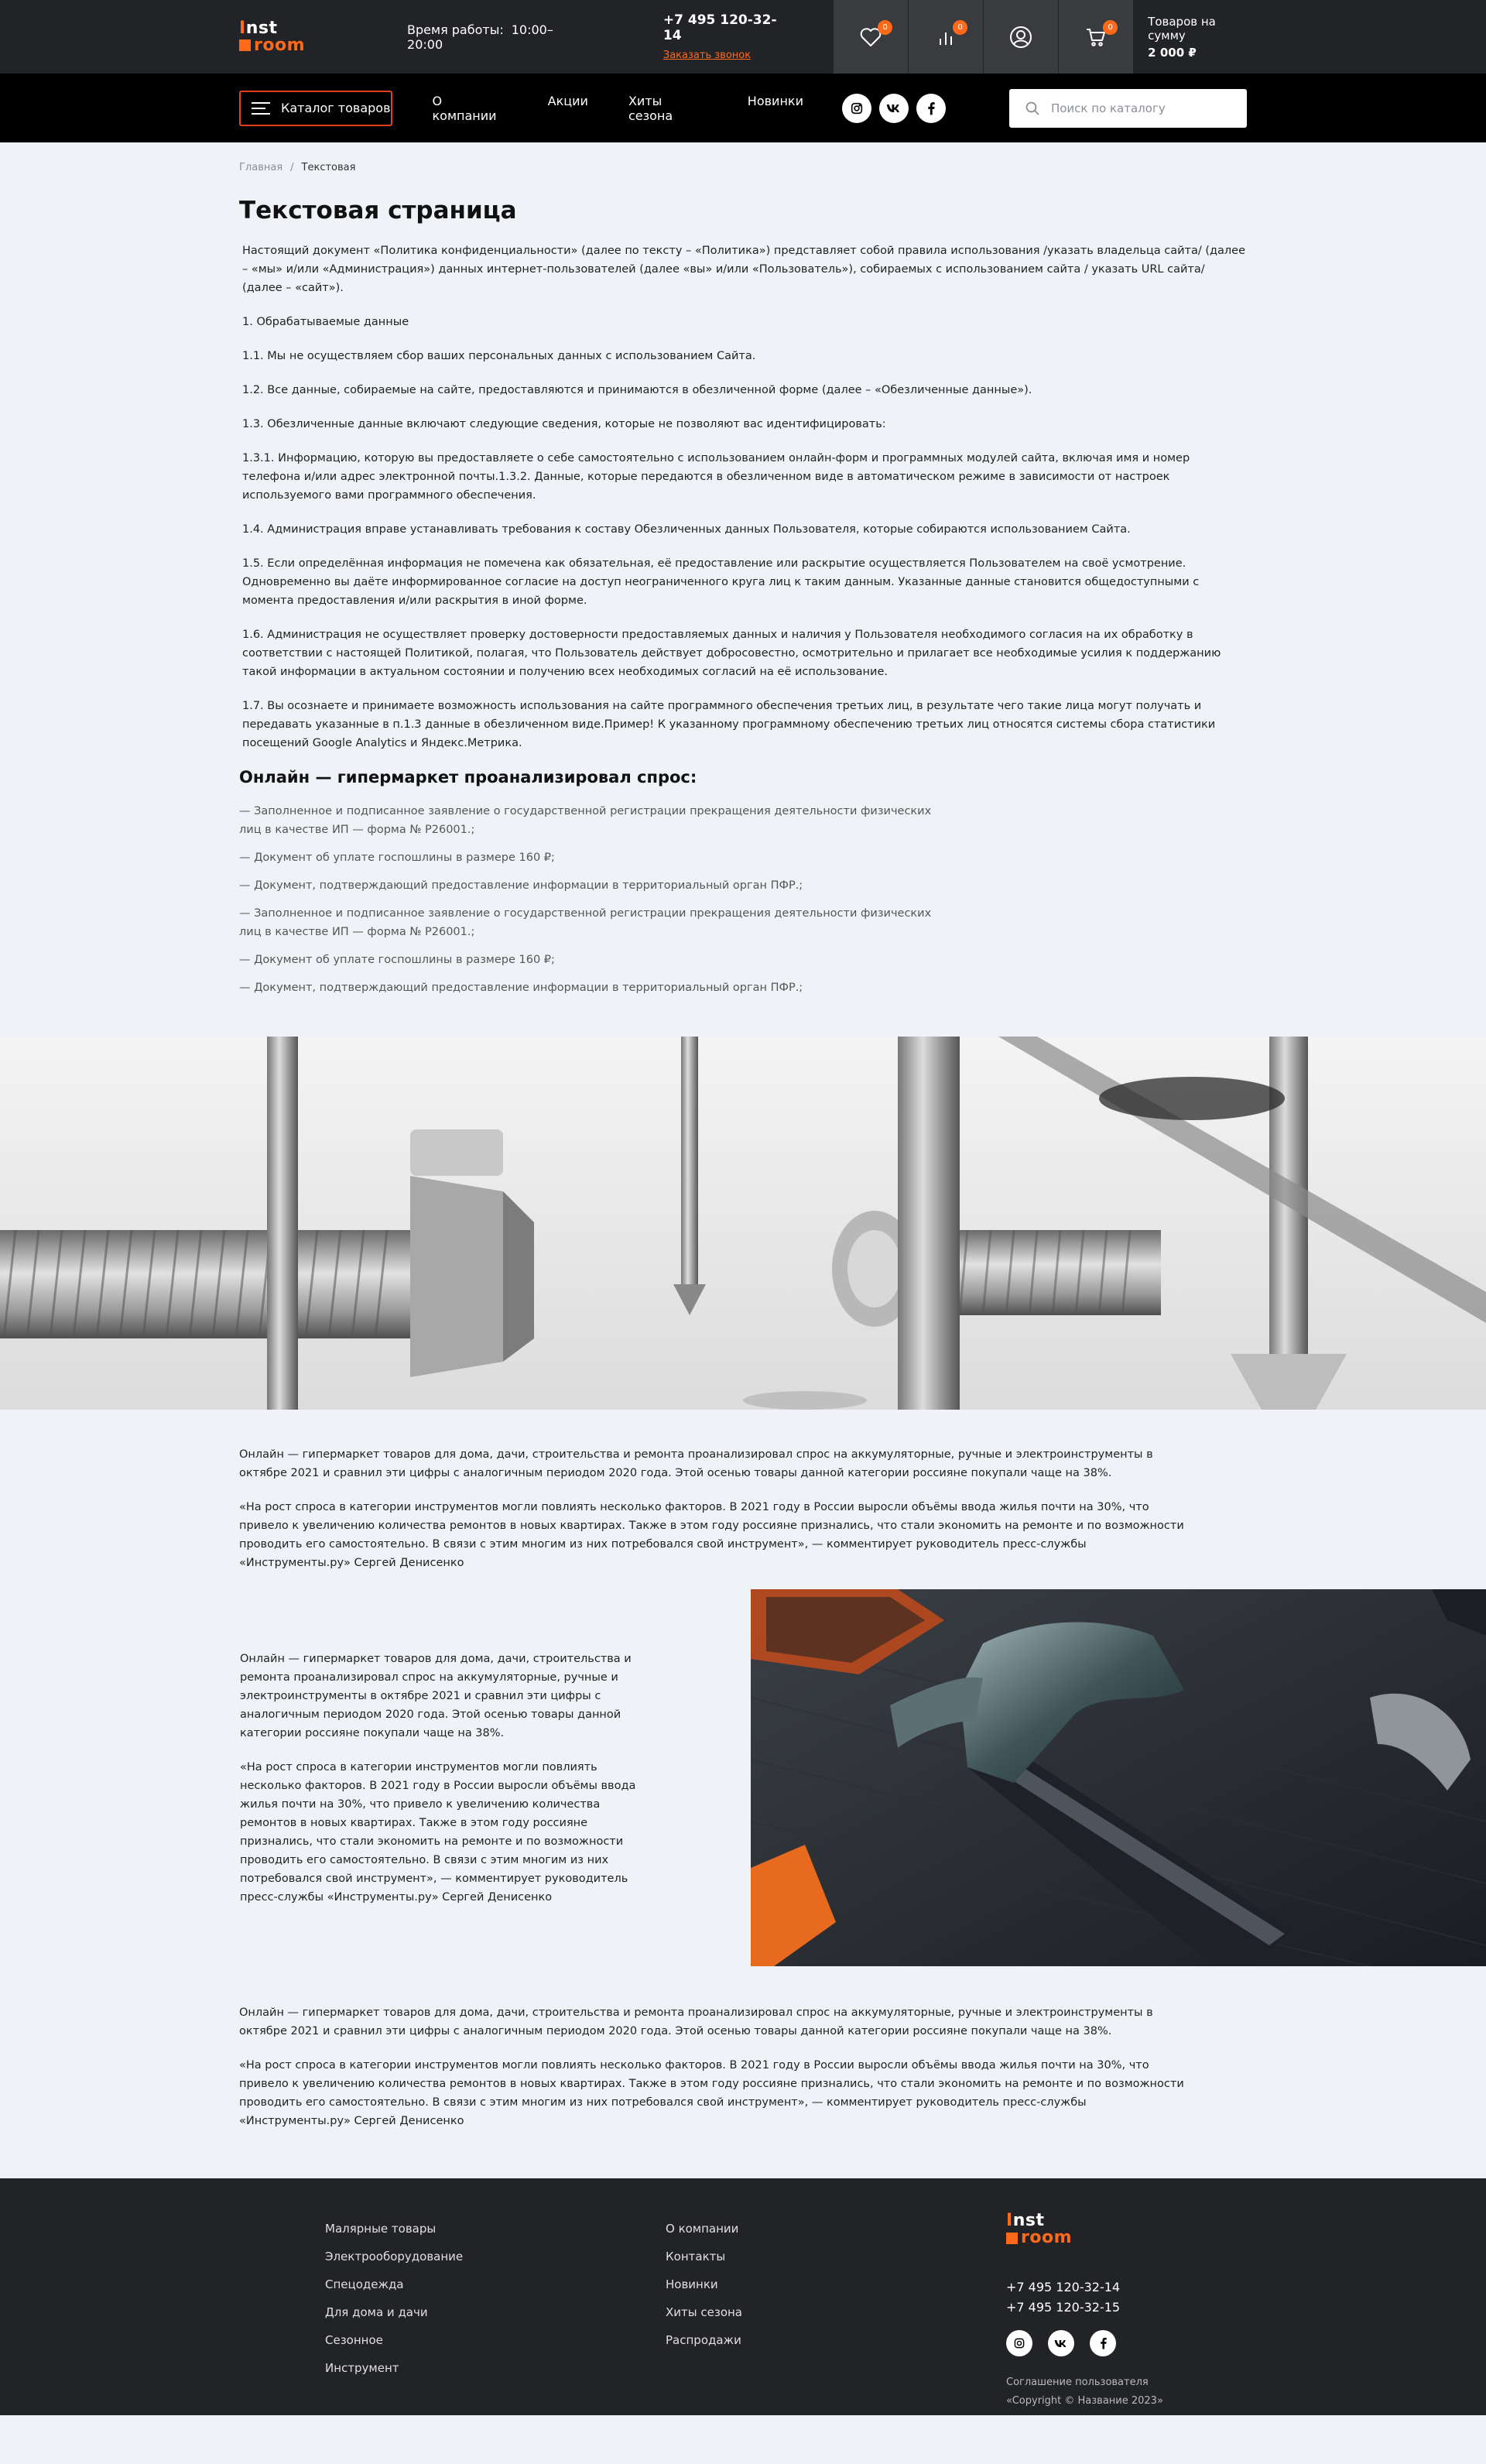 The width and height of the screenshot is (1486, 2464). Describe the element at coordinates (325, 322) in the screenshot. I see `article-paragraph: 1. Обрабатываемые данные` at that location.